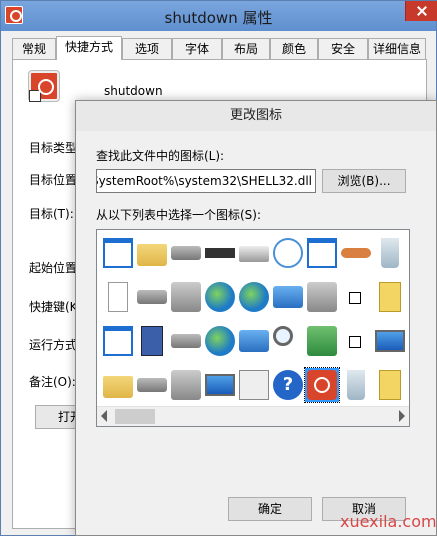  I want to click on scroll-left-icon, so click(104, 416).